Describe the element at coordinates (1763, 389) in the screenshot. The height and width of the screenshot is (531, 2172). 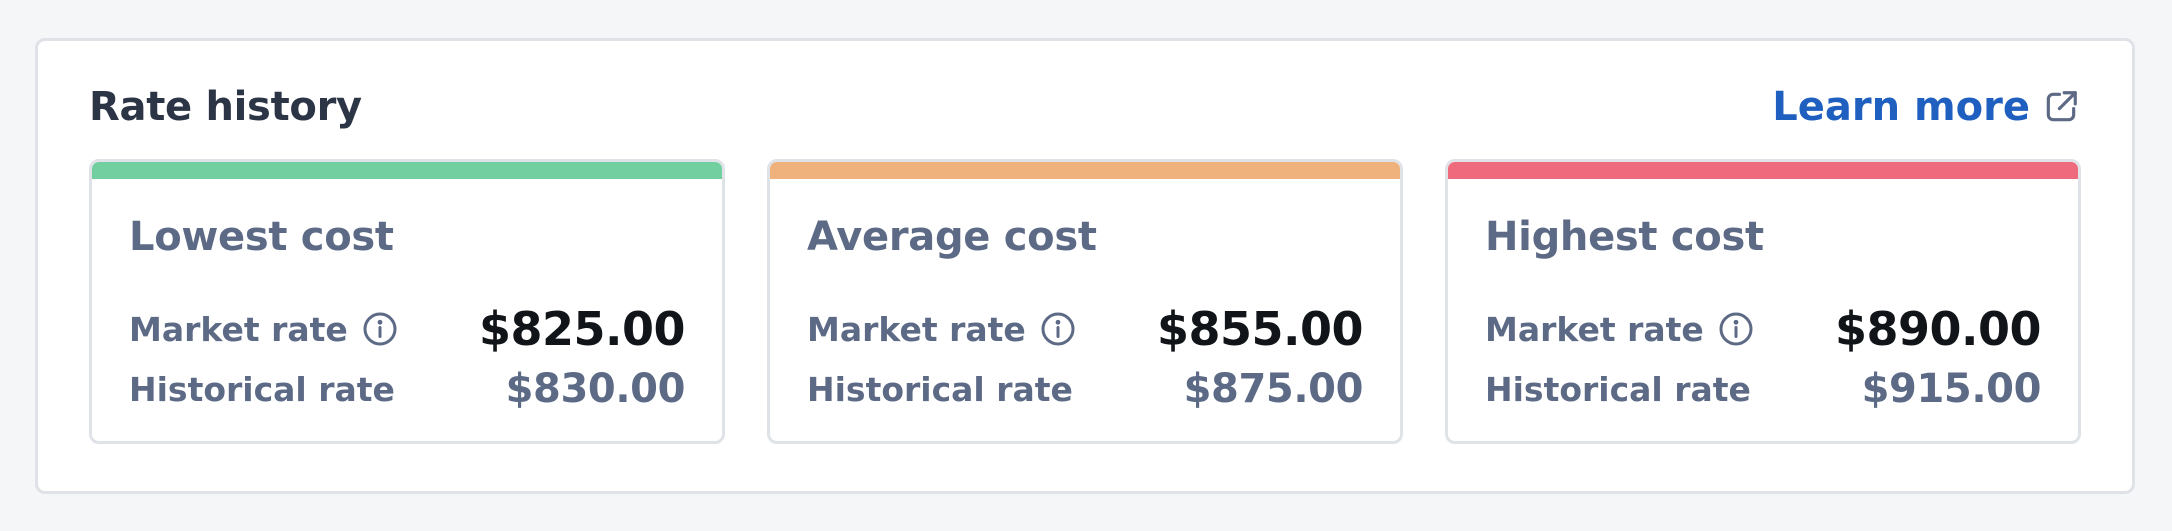
I see `historical-rate-row: Historical rate $915.00` at that location.